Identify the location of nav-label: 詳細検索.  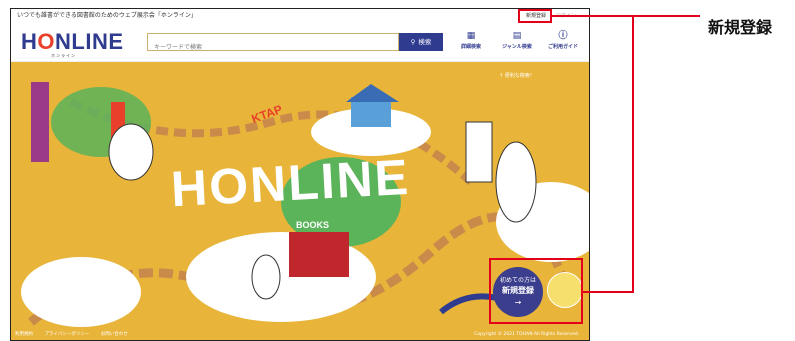
(470, 47).